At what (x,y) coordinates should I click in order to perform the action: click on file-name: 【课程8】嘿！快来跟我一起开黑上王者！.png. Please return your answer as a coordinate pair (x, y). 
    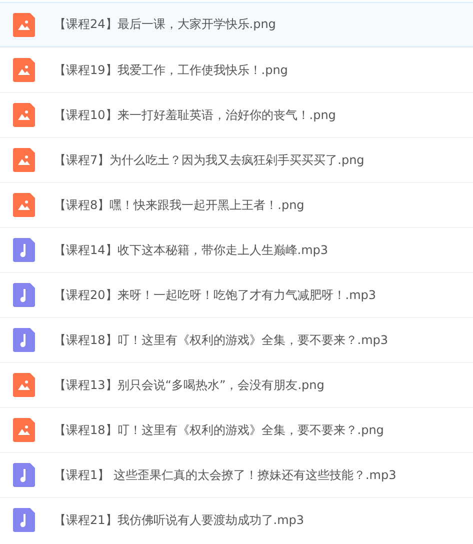
    Looking at the image, I should click on (179, 205).